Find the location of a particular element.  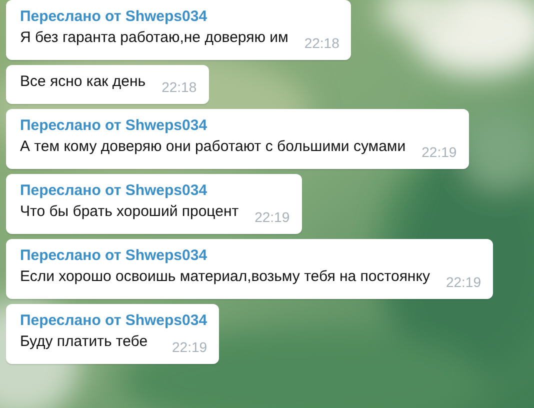

message-text: Если хорошо освоишь материал,возьму тебя на постоянку is located at coordinates (225, 276).